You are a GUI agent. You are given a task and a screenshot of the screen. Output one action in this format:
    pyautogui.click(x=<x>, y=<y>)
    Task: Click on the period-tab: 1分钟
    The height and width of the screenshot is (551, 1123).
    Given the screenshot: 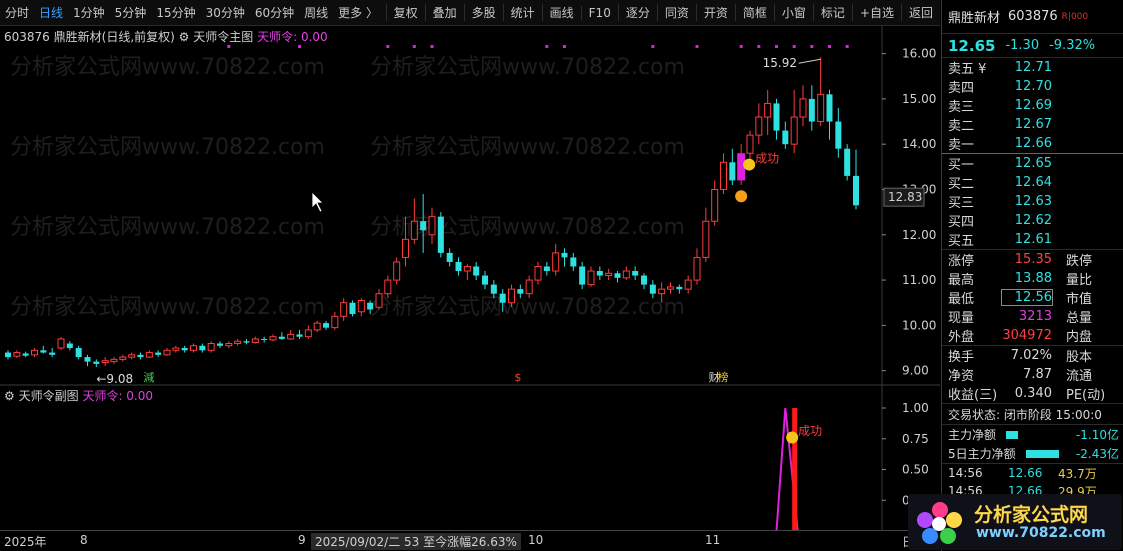 What is the action you would take?
    pyautogui.click(x=89, y=12)
    